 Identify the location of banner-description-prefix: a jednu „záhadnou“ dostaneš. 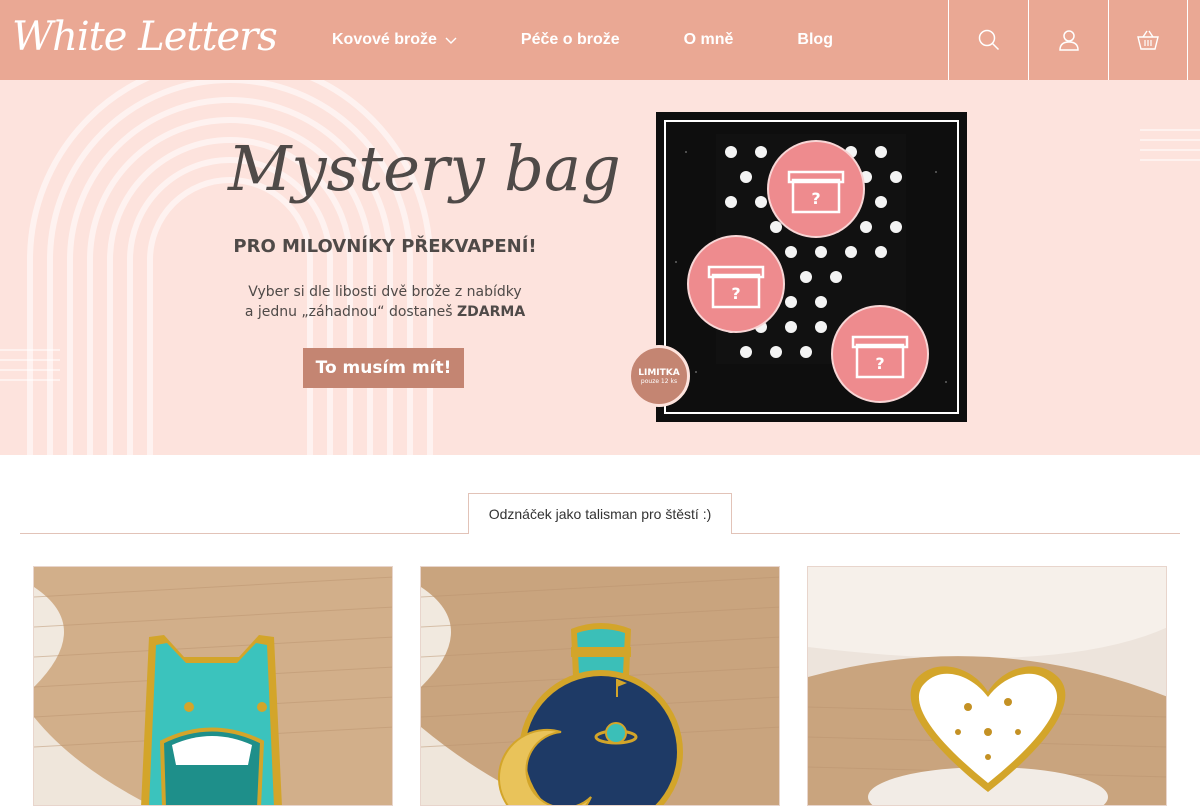
(351, 312).